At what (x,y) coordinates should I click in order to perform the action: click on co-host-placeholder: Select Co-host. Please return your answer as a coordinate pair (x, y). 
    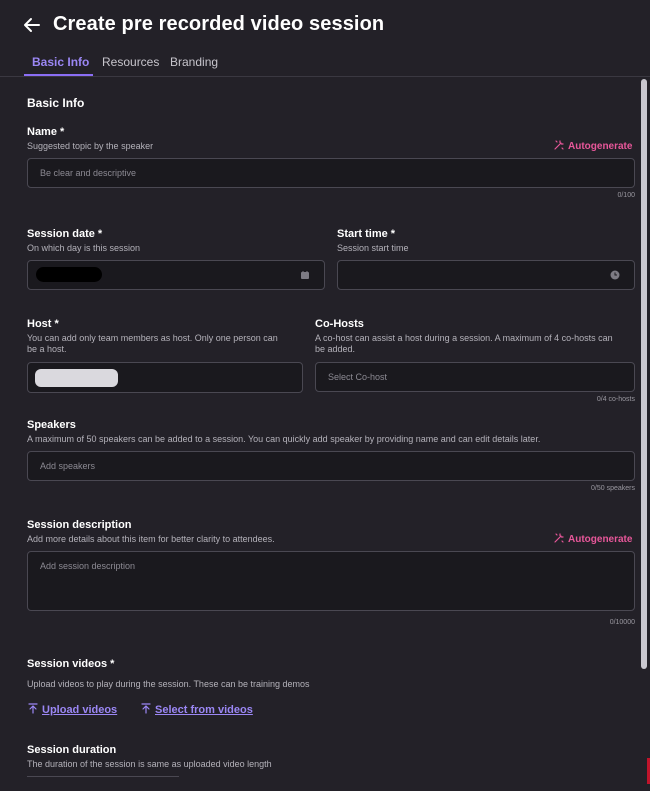
    Looking at the image, I should click on (358, 377).